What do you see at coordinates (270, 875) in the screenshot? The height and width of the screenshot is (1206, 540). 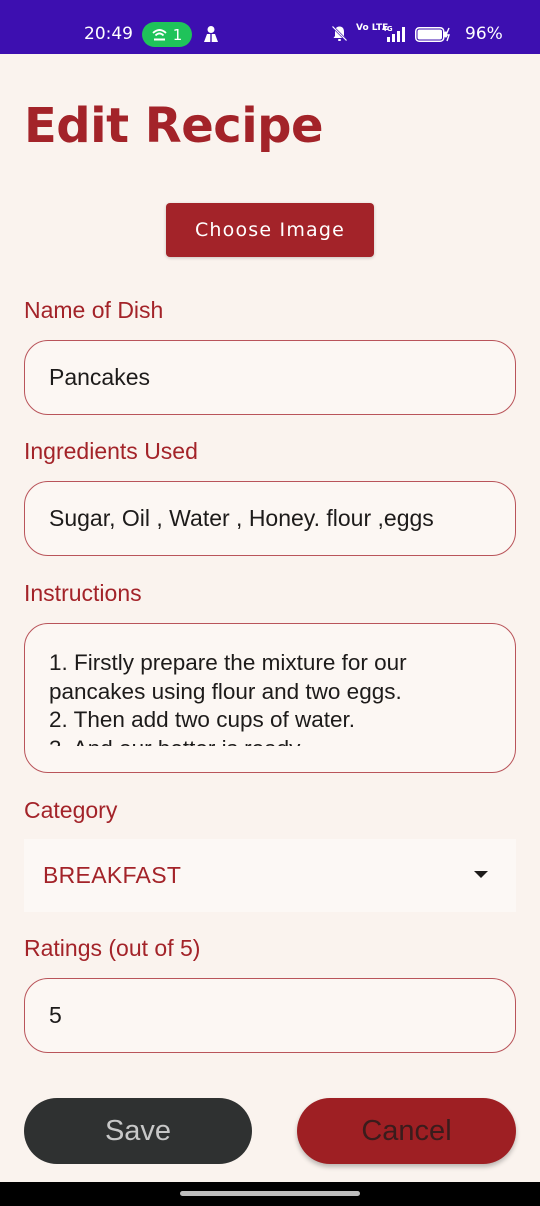 I see `category-dropdown: BREAKFAST` at bounding box center [270, 875].